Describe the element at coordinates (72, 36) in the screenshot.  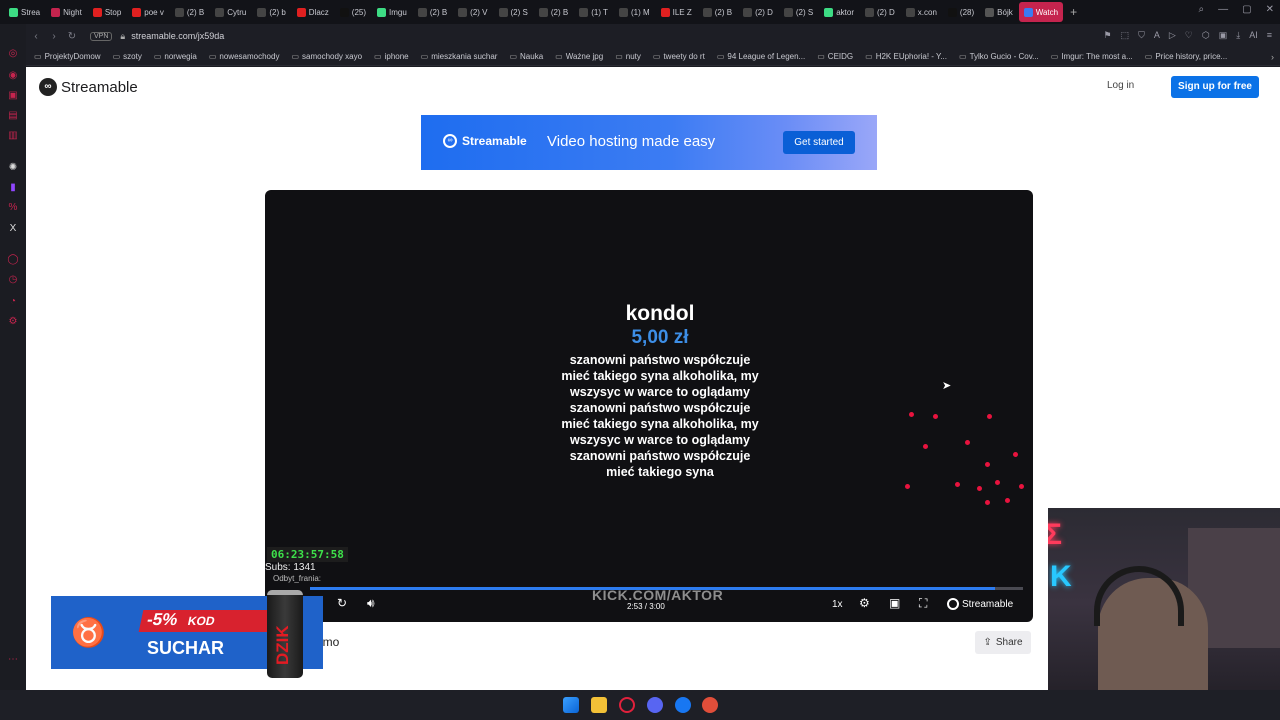
I see `reload-icon: ↻` at that location.